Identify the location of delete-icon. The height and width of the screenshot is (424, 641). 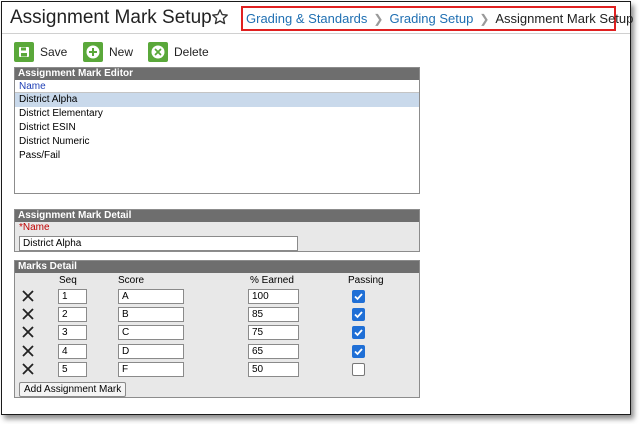
(158, 52).